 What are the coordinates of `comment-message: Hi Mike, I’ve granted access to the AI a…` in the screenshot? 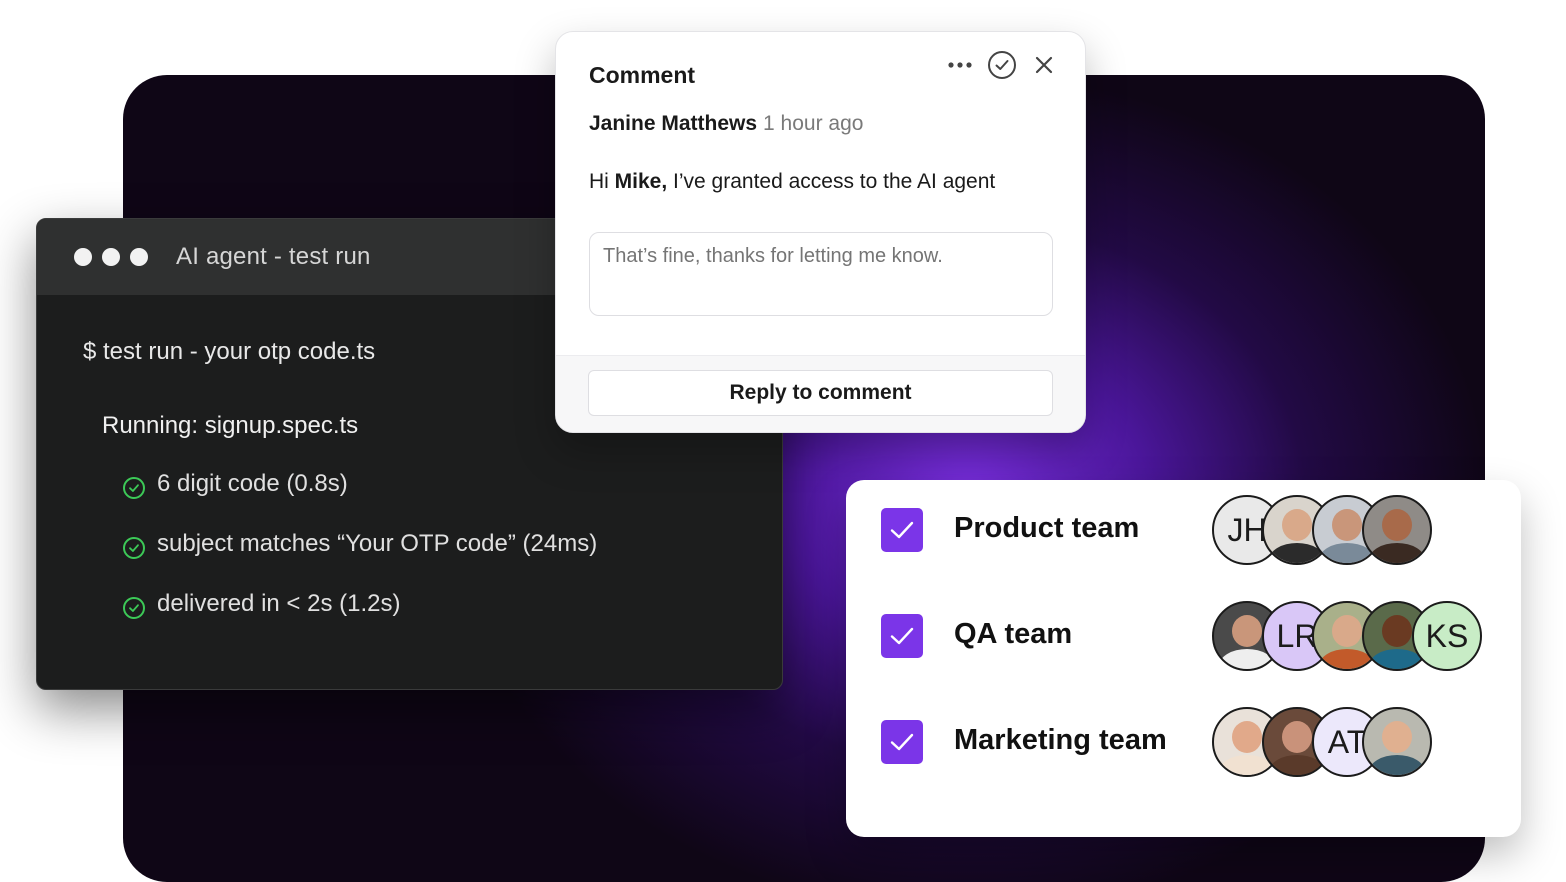 It's located at (792, 182).